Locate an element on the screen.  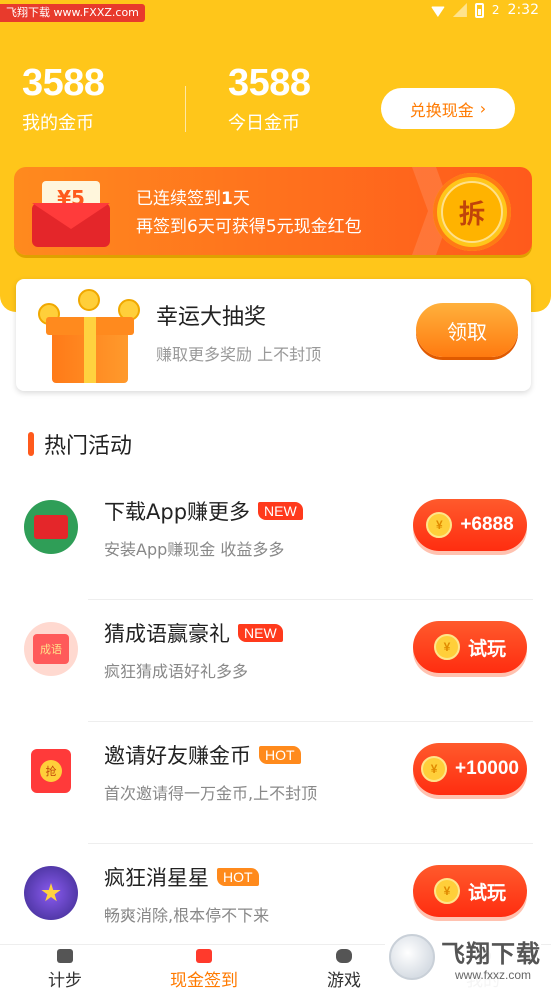
activity-subtitle: 疯狂猜成语好礼多多 is located at coordinates (176, 671).